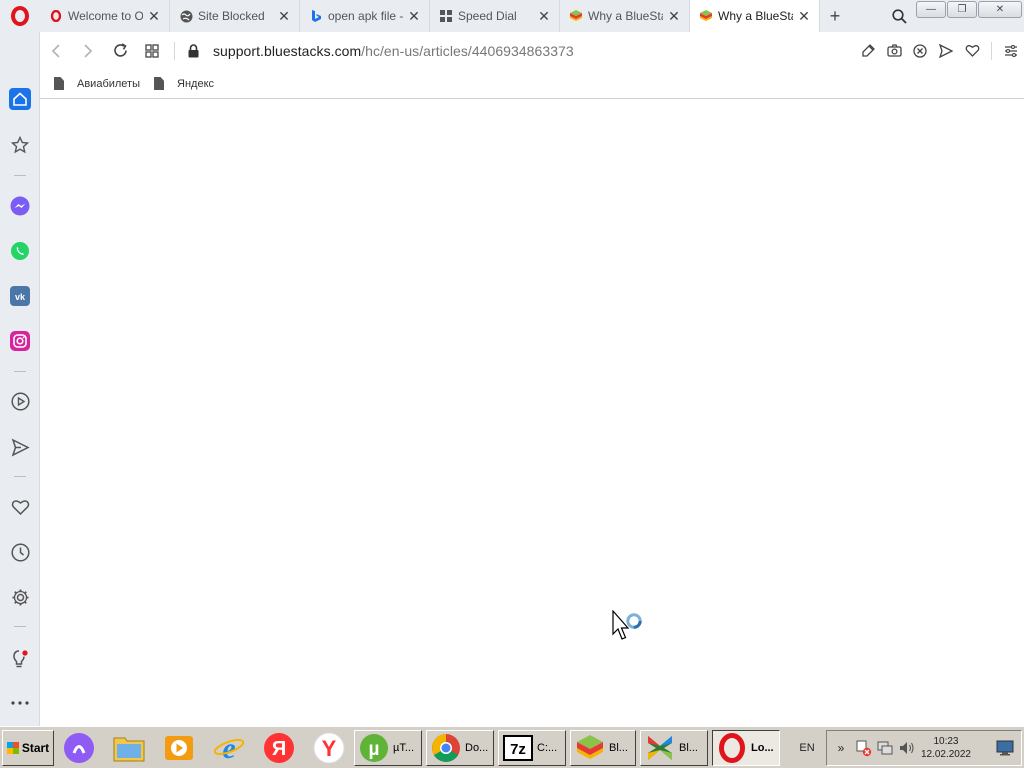 This screenshot has height=768, width=1024. Describe the element at coordinates (863, 748) in the screenshot. I see `tray-network-error-icon` at that location.